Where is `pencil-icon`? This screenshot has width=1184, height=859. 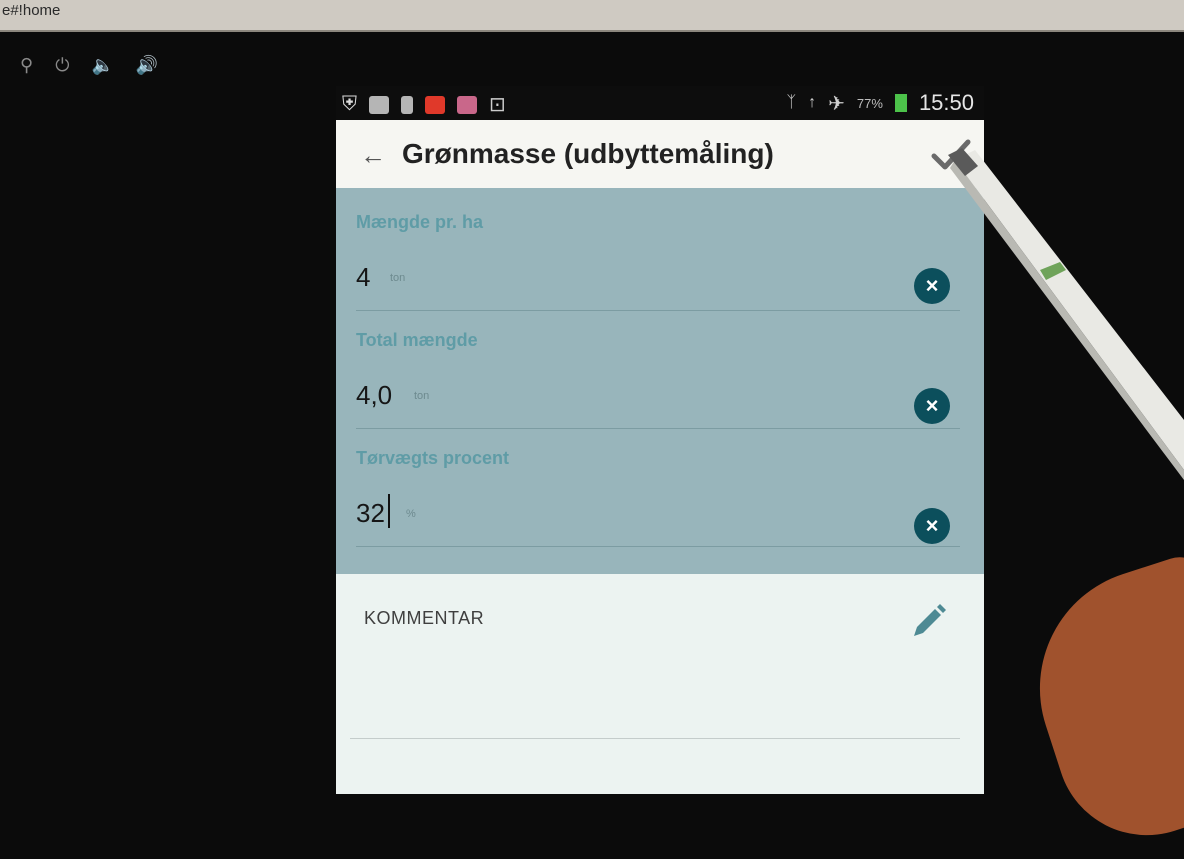
pencil-icon is located at coordinates (928, 622).